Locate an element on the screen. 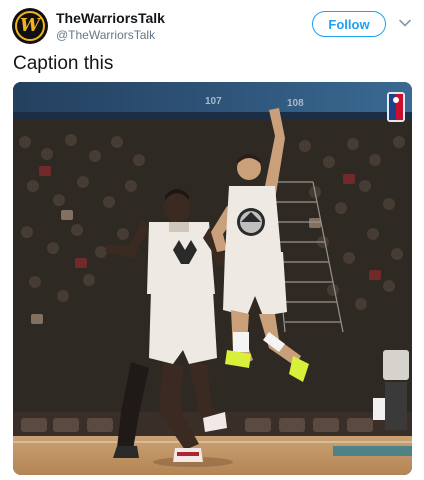  avatar-letter: W is located at coordinates (30, 25).